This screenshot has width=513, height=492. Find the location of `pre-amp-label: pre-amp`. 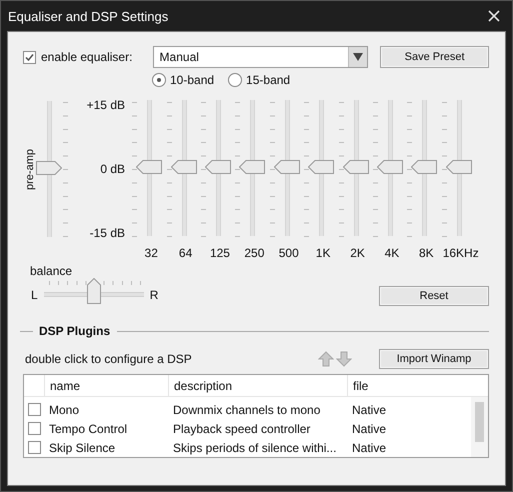

pre-amp-label: pre-amp is located at coordinates (30, 169).